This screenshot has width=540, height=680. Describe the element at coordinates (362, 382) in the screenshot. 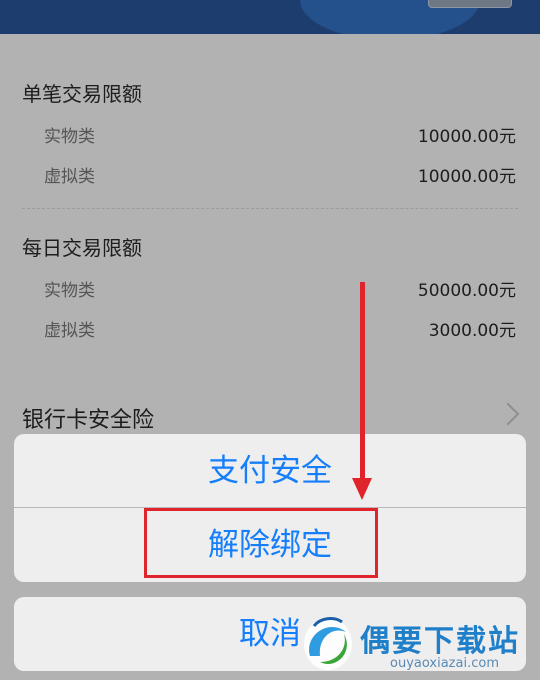

I see `annotation-arrow-icon` at that location.